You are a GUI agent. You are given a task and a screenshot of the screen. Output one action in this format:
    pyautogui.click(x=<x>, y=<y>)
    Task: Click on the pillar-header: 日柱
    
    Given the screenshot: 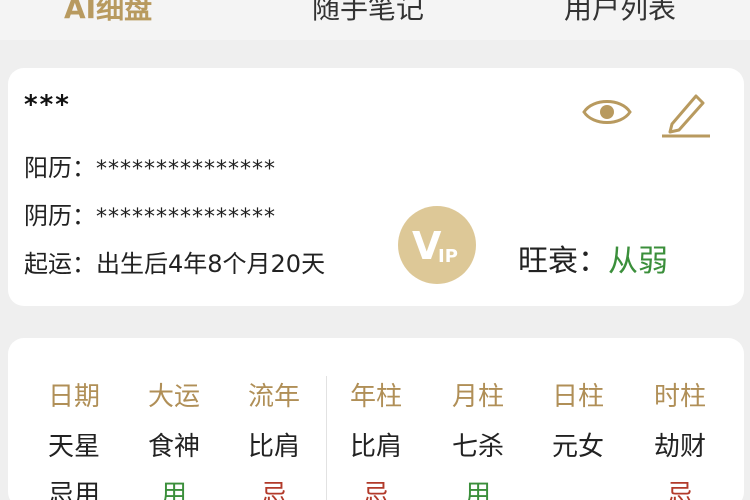 What is the action you would take?
    pyautogui.click(x=577, y=397)
    